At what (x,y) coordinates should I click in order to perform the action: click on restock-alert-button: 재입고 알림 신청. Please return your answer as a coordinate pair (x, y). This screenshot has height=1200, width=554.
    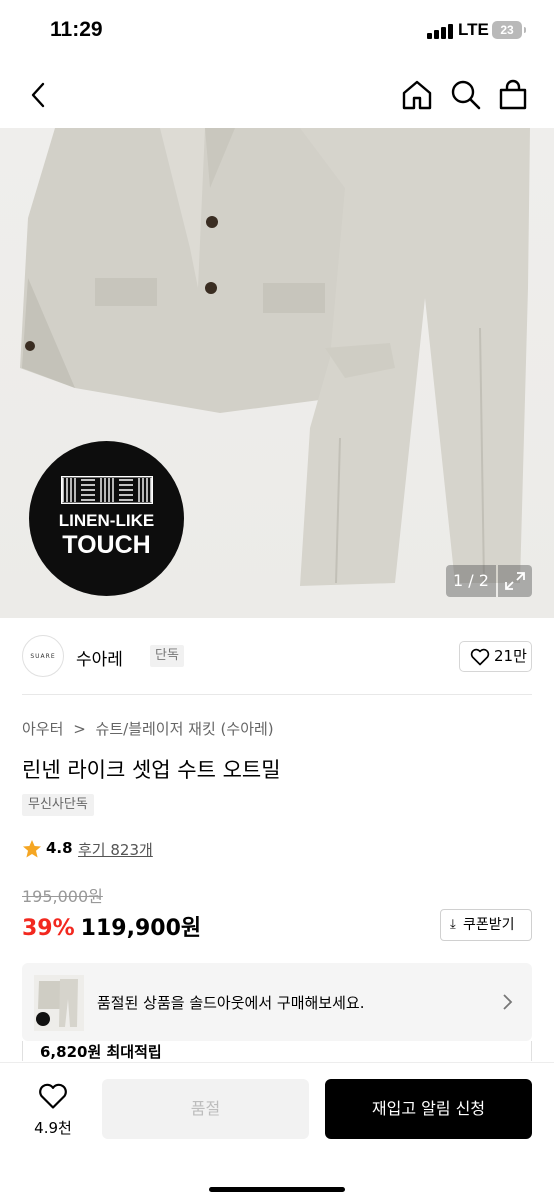
    Looking at the image, I should click on (428, 1109).